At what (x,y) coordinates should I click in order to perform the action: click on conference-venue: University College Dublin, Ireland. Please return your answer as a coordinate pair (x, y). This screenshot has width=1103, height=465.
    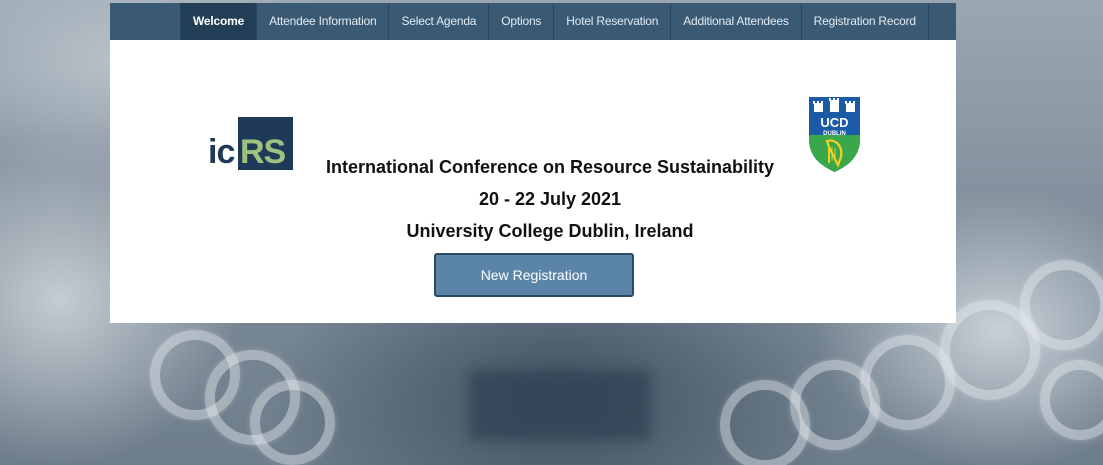
    Looking at the image, I should click on (550, 231).